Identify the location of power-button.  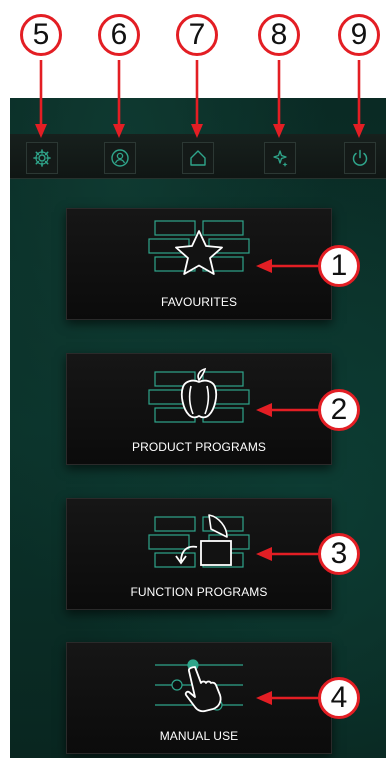
(360, 158).